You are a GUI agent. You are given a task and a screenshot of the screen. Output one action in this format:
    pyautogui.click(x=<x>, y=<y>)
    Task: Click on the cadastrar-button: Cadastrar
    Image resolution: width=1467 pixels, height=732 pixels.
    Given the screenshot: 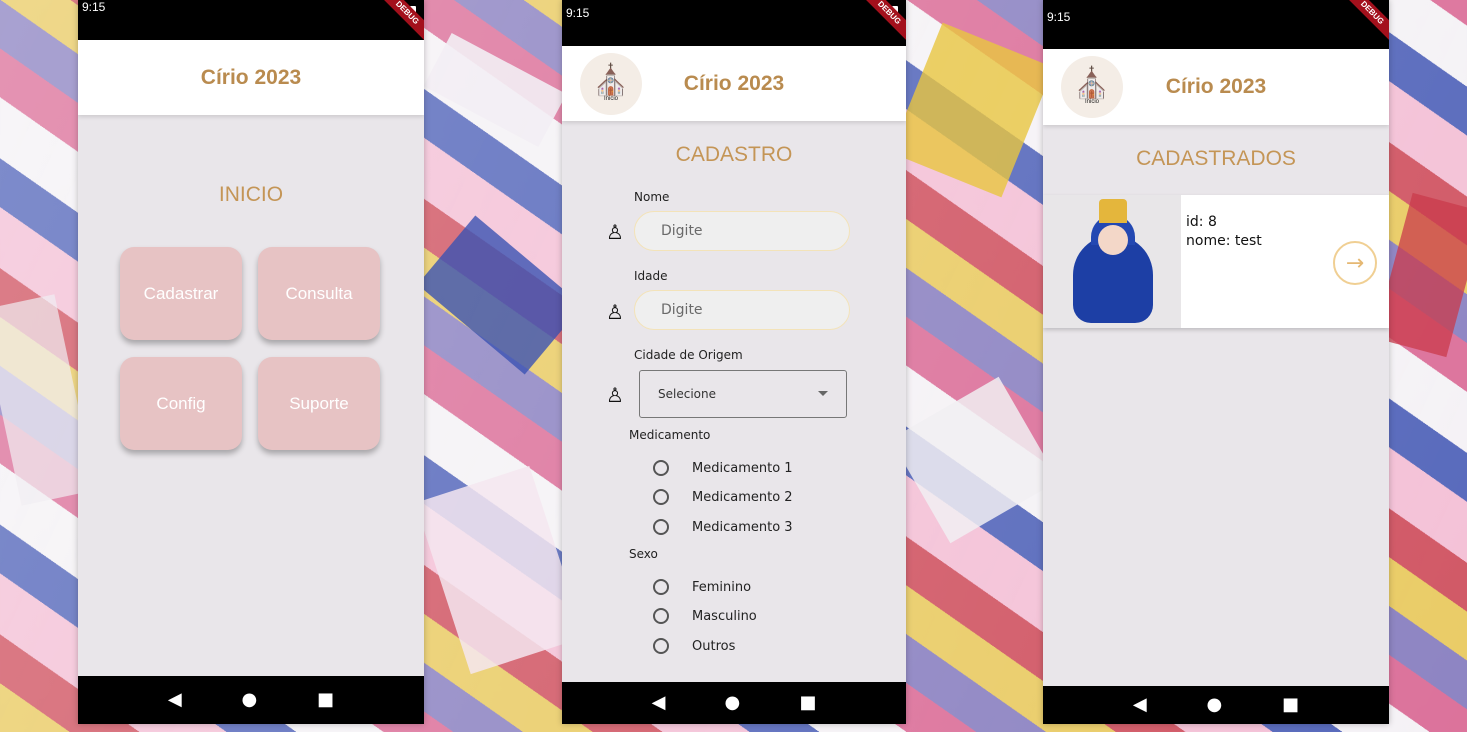 What is the action you would take?
    pyautogui.click(x=181, y=293)
    